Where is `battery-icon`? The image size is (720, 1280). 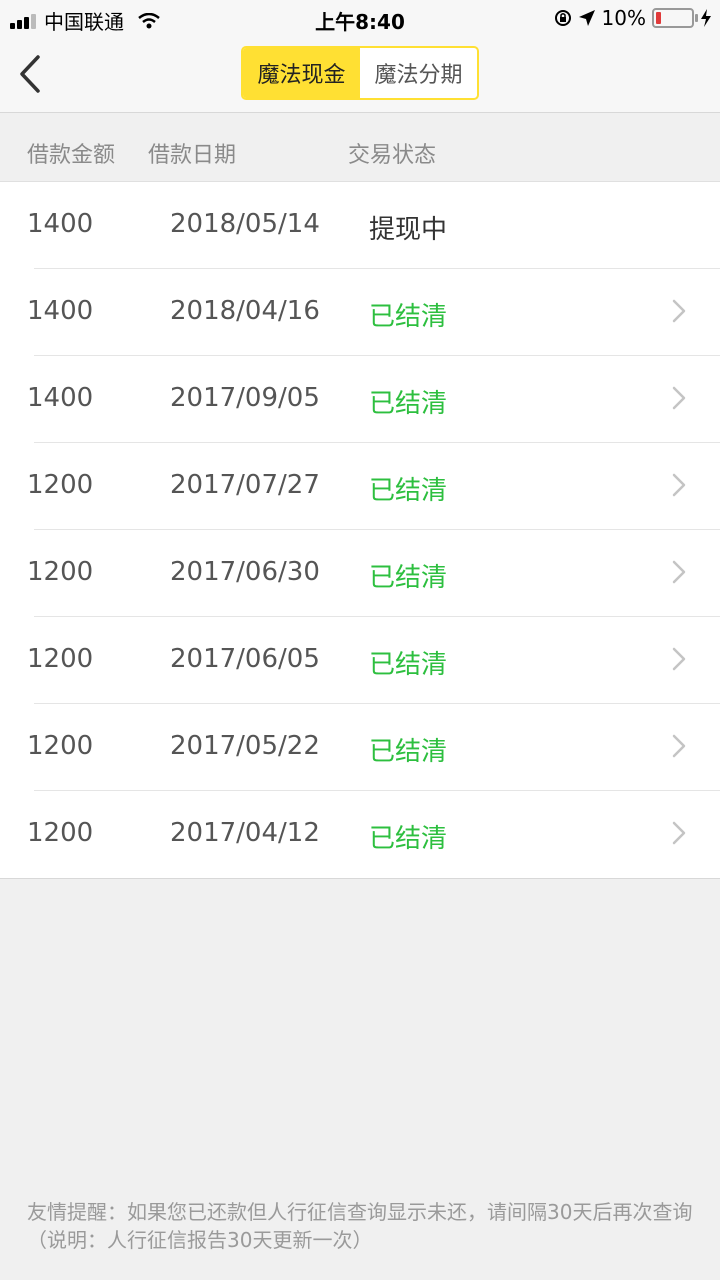
battery-icon is located at coordinates (675, 18).